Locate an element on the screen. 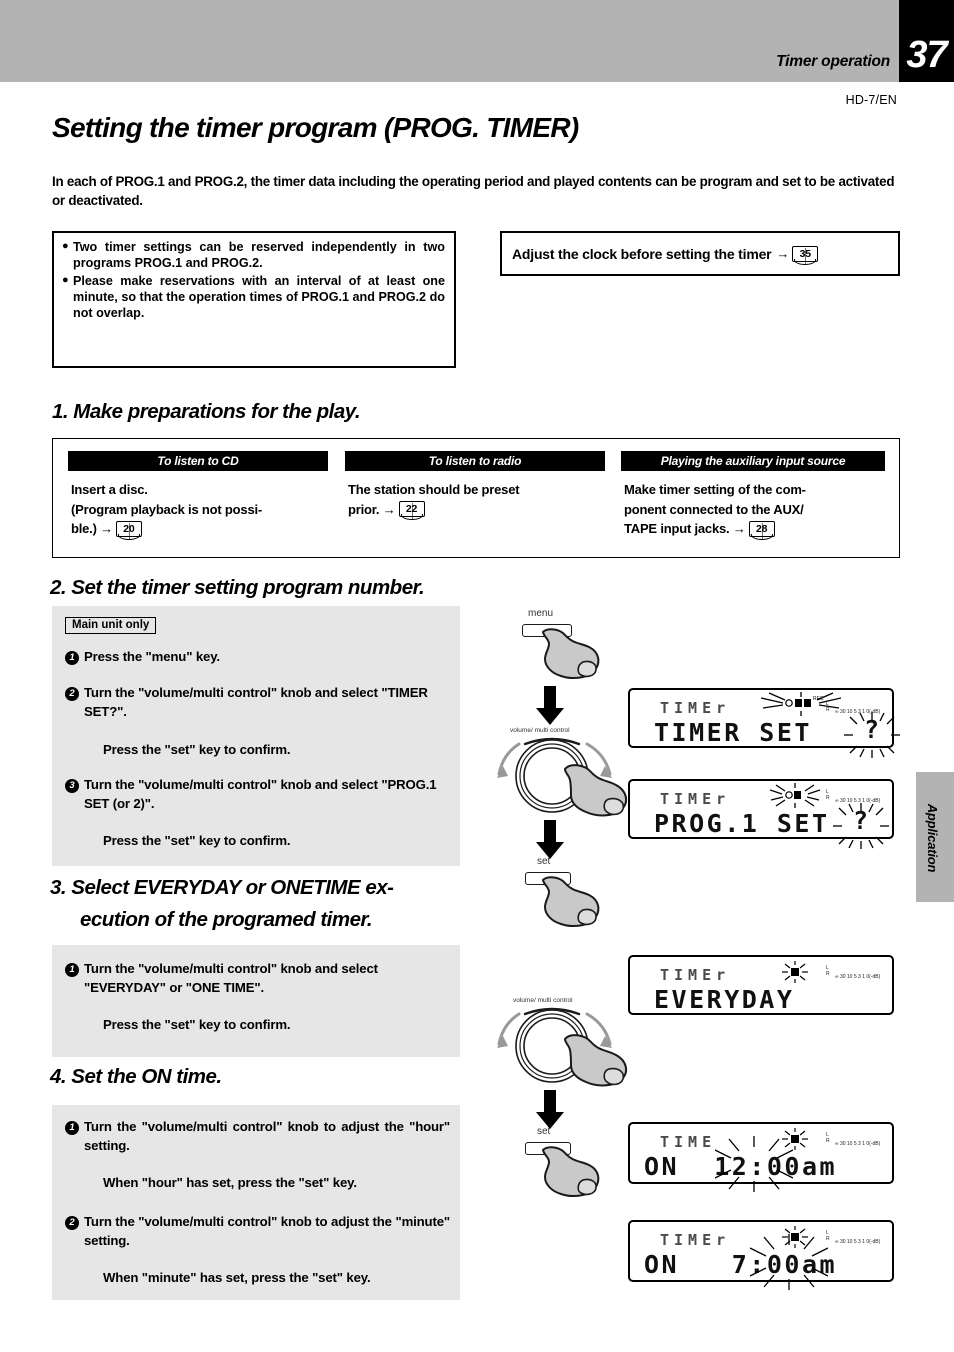  col-line: Make timer setting of the com- is located at coordinates (715, 489).